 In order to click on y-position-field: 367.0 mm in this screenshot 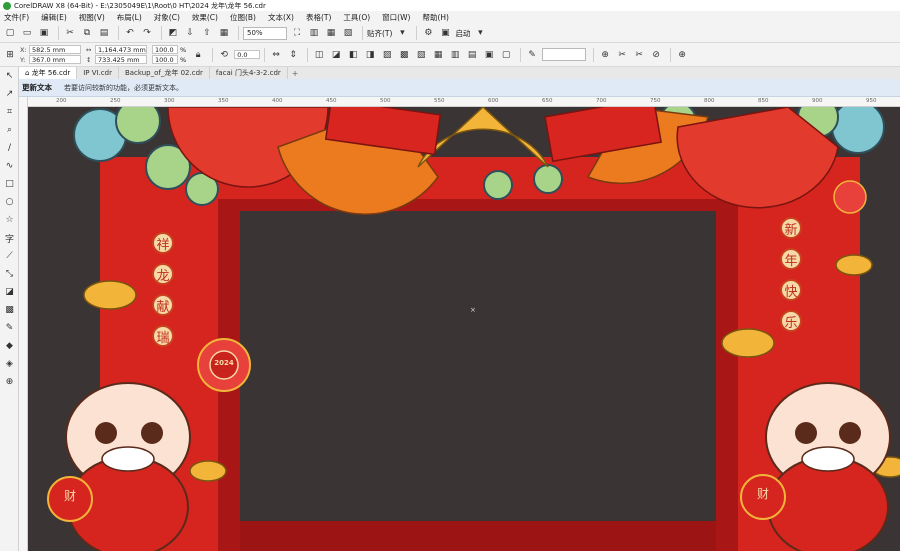, I will do `click(55, 59)`.